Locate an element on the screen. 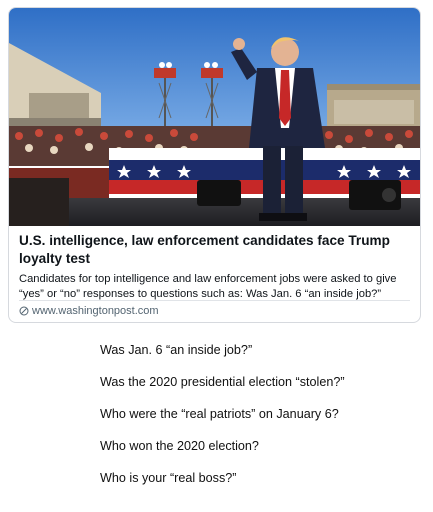 This screenshot has width=433, height=512. question-item: Was Jan. 6 “an inside job?” is located at coordinates (176, 350).